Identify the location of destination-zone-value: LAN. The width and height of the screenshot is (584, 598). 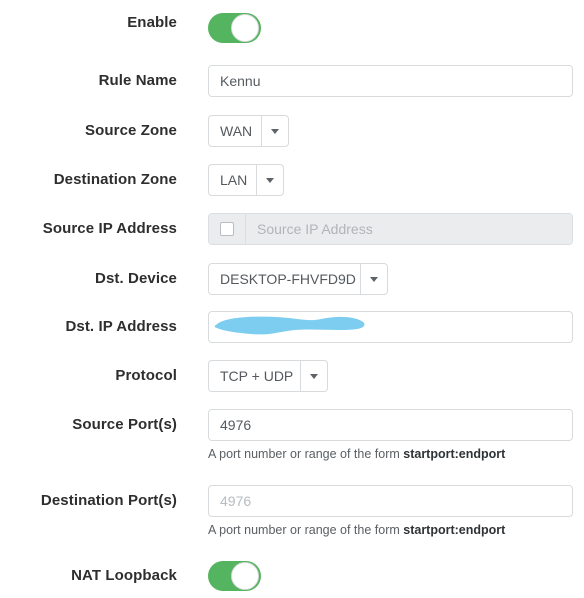
(232, 180).